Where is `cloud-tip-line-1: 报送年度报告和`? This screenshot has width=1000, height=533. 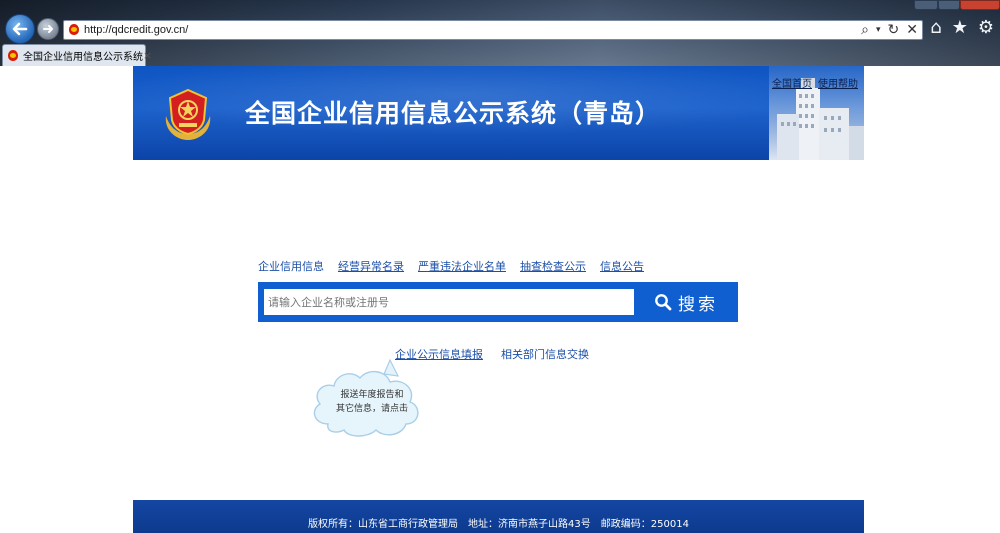 cloud-tip-line-1: 报送年度报告和 is located at coordinates (372, 395).